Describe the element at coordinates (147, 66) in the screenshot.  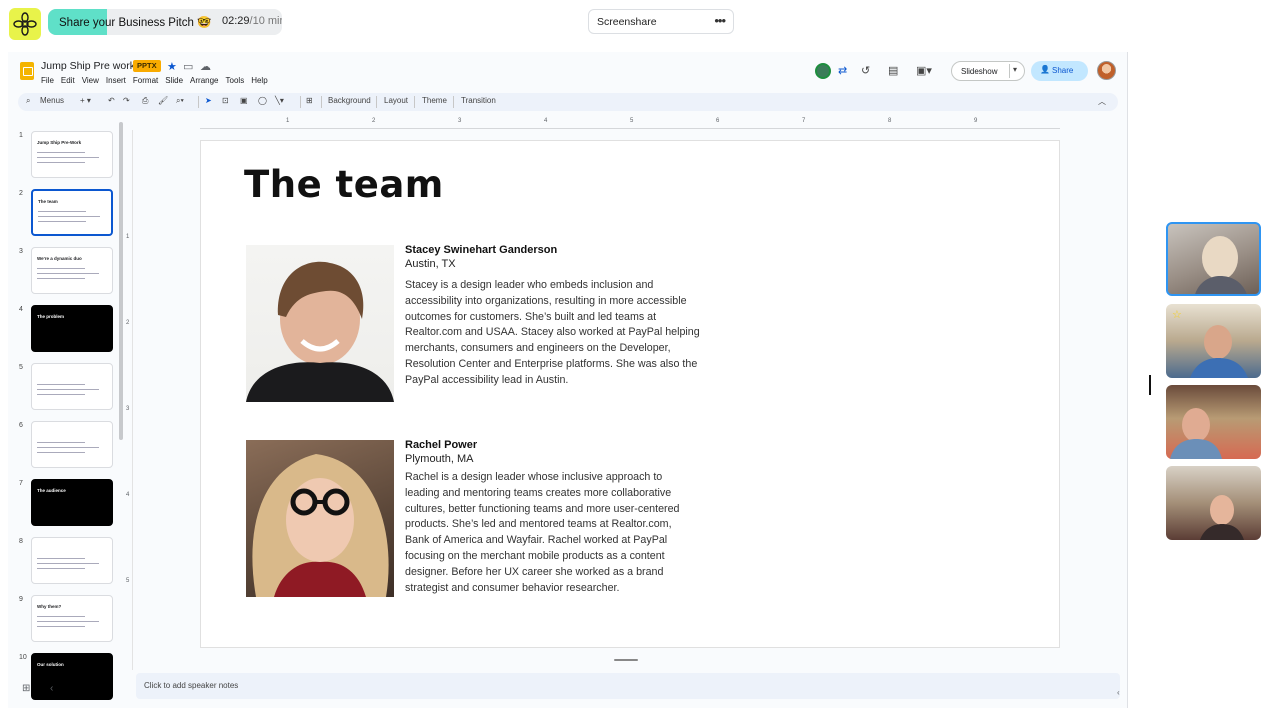
I see `file-type-badge: PPTX` at that location.